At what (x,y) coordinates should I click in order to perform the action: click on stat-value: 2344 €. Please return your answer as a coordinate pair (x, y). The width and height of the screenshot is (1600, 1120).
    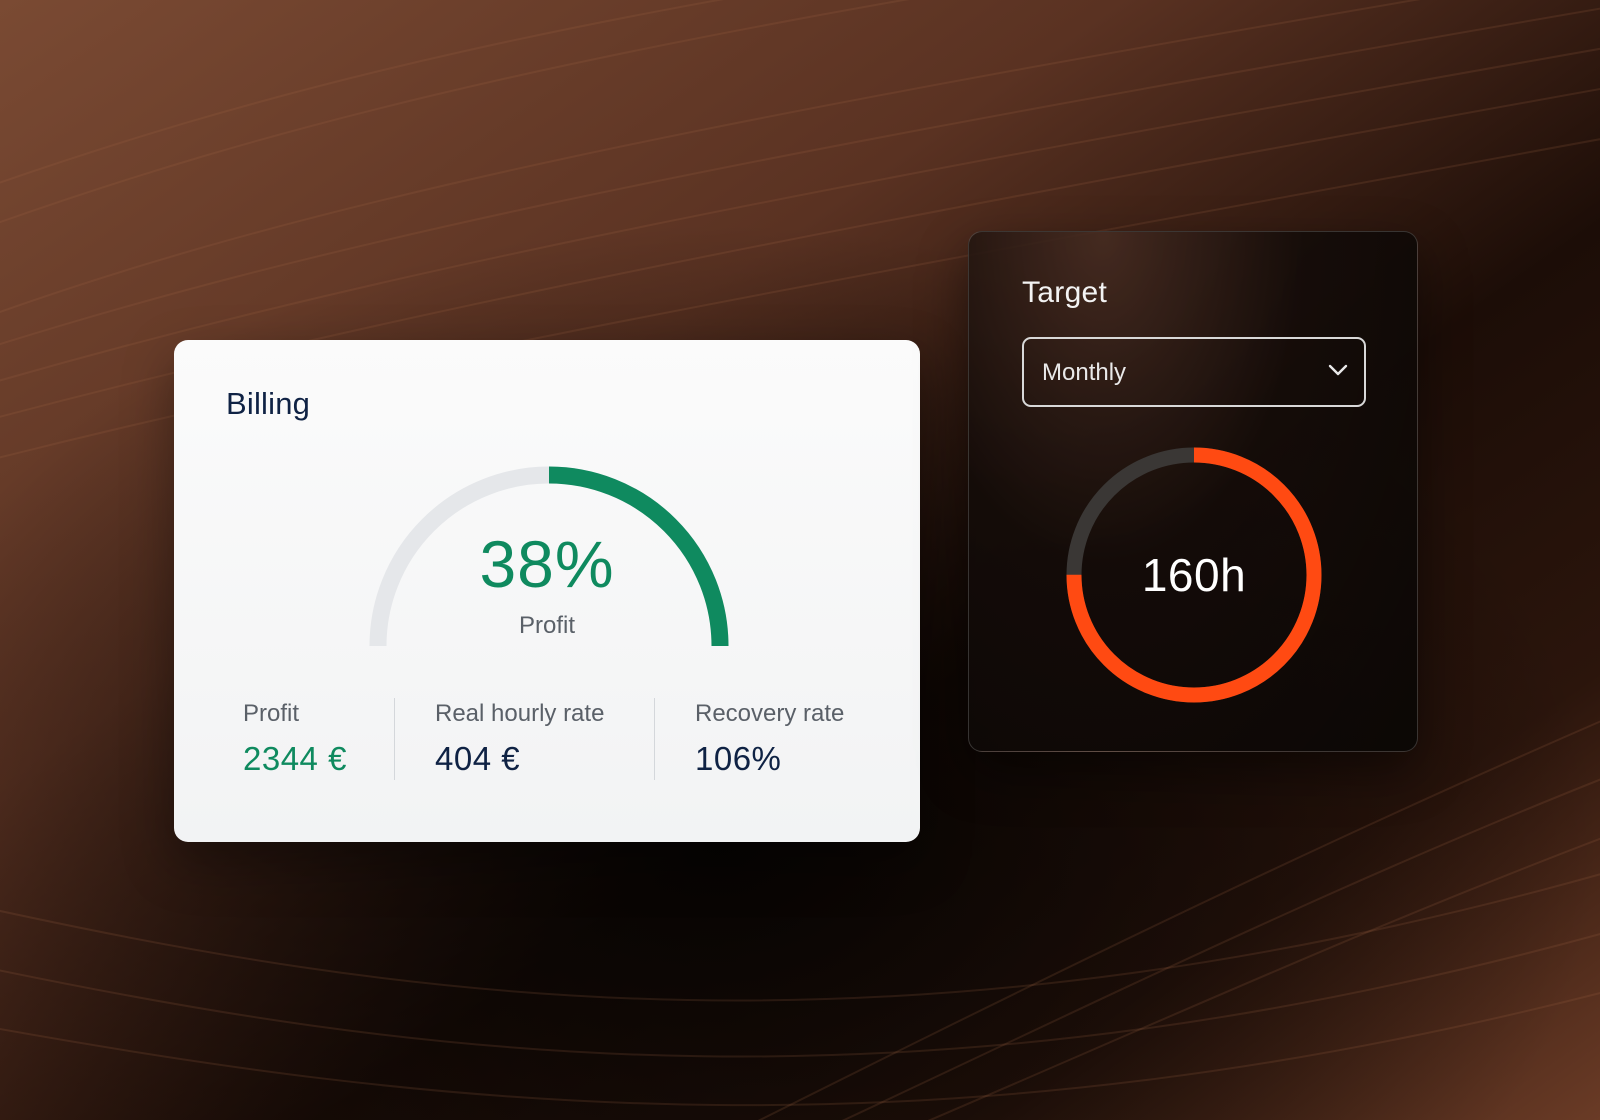
    Looking at the image, I should click on (295, 758).